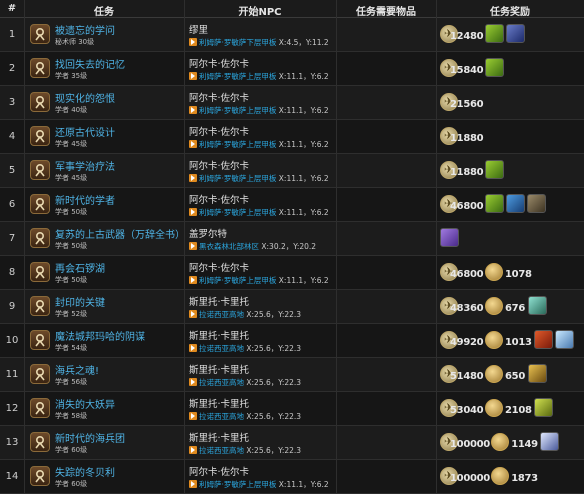 This screenshot has width=584, height=494. I want to click on gil-value: 1013, so click(518, 342).